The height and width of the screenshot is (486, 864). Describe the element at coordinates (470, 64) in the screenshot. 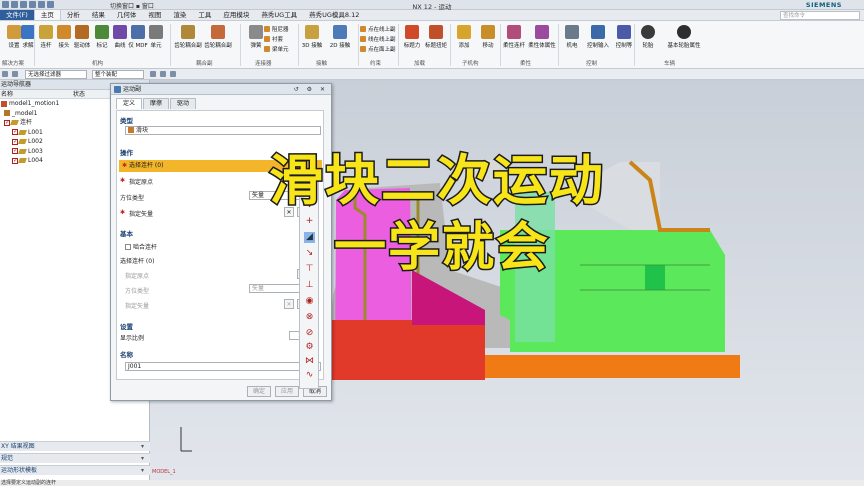

I see `group-label: 子机构` at that location.